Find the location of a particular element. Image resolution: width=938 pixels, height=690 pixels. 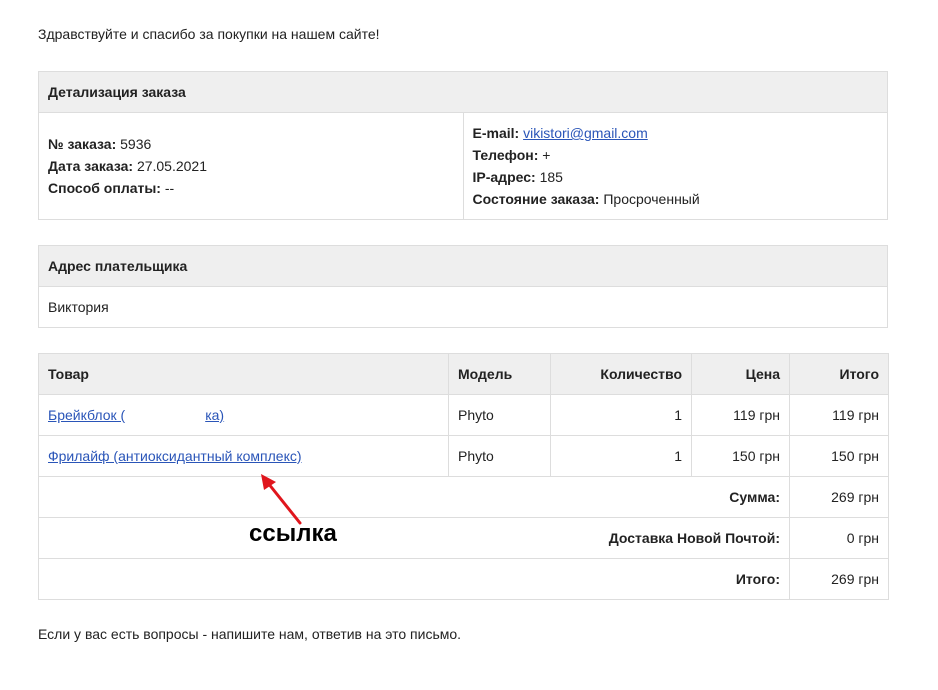

phone-label: Телефон: is located at coordinates (505, 155).